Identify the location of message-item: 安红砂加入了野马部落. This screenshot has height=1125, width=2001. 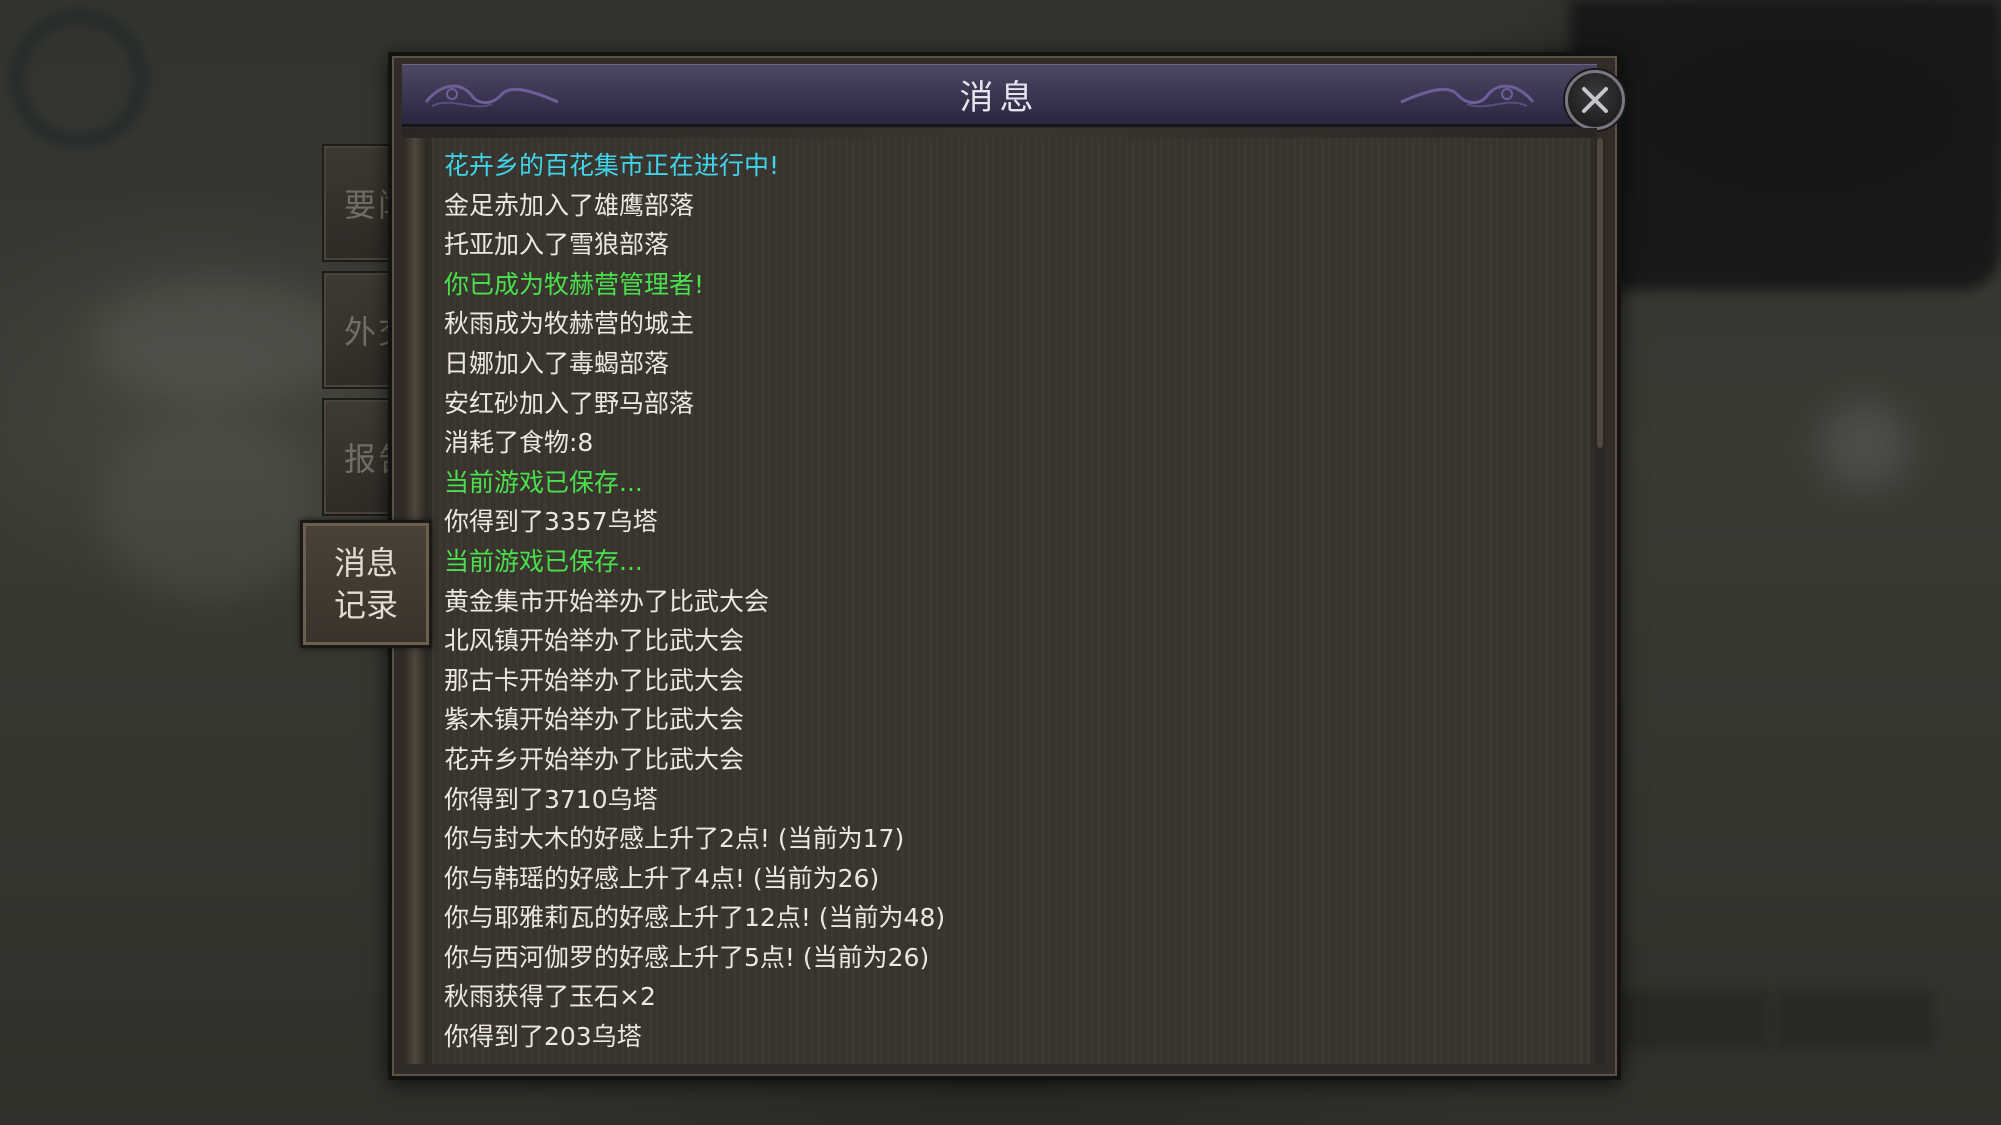
(569, 403).